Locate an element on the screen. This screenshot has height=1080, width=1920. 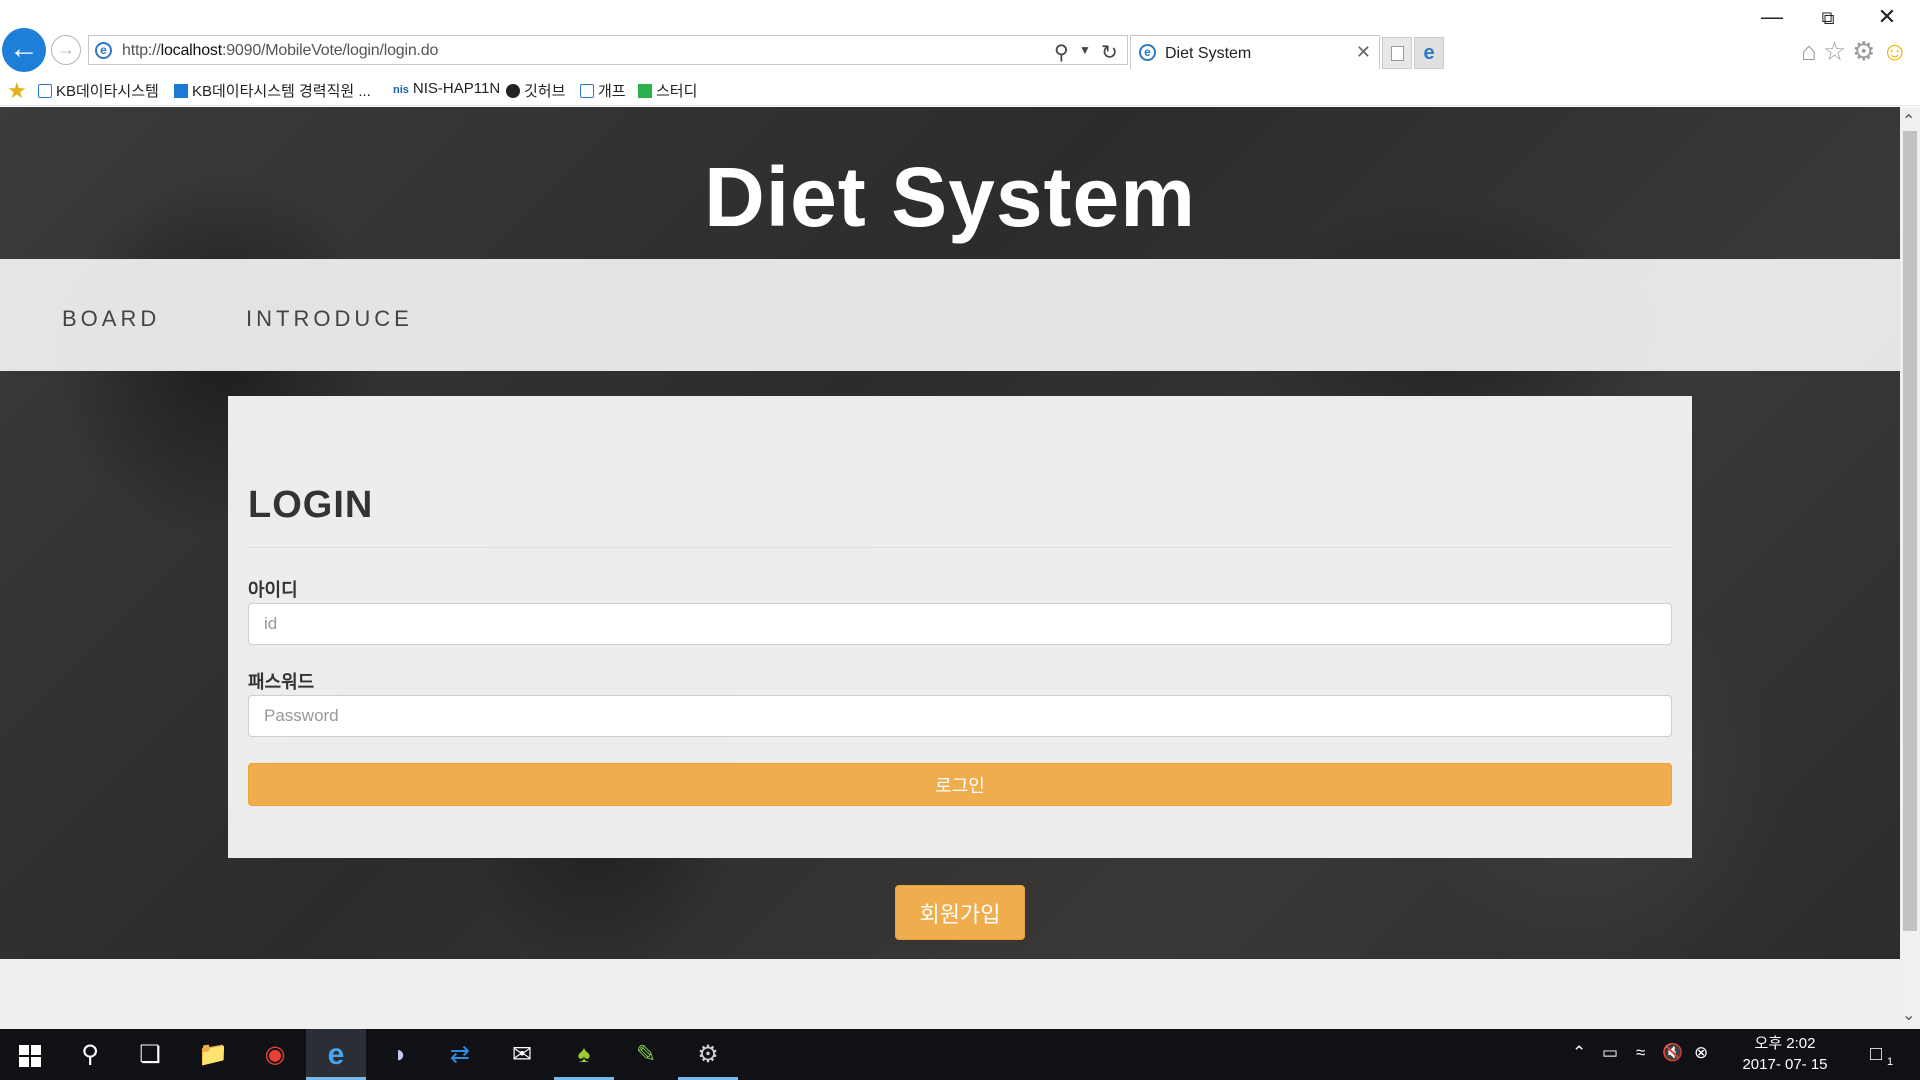
site-header: Diet System is located at coordinates (950, 183).